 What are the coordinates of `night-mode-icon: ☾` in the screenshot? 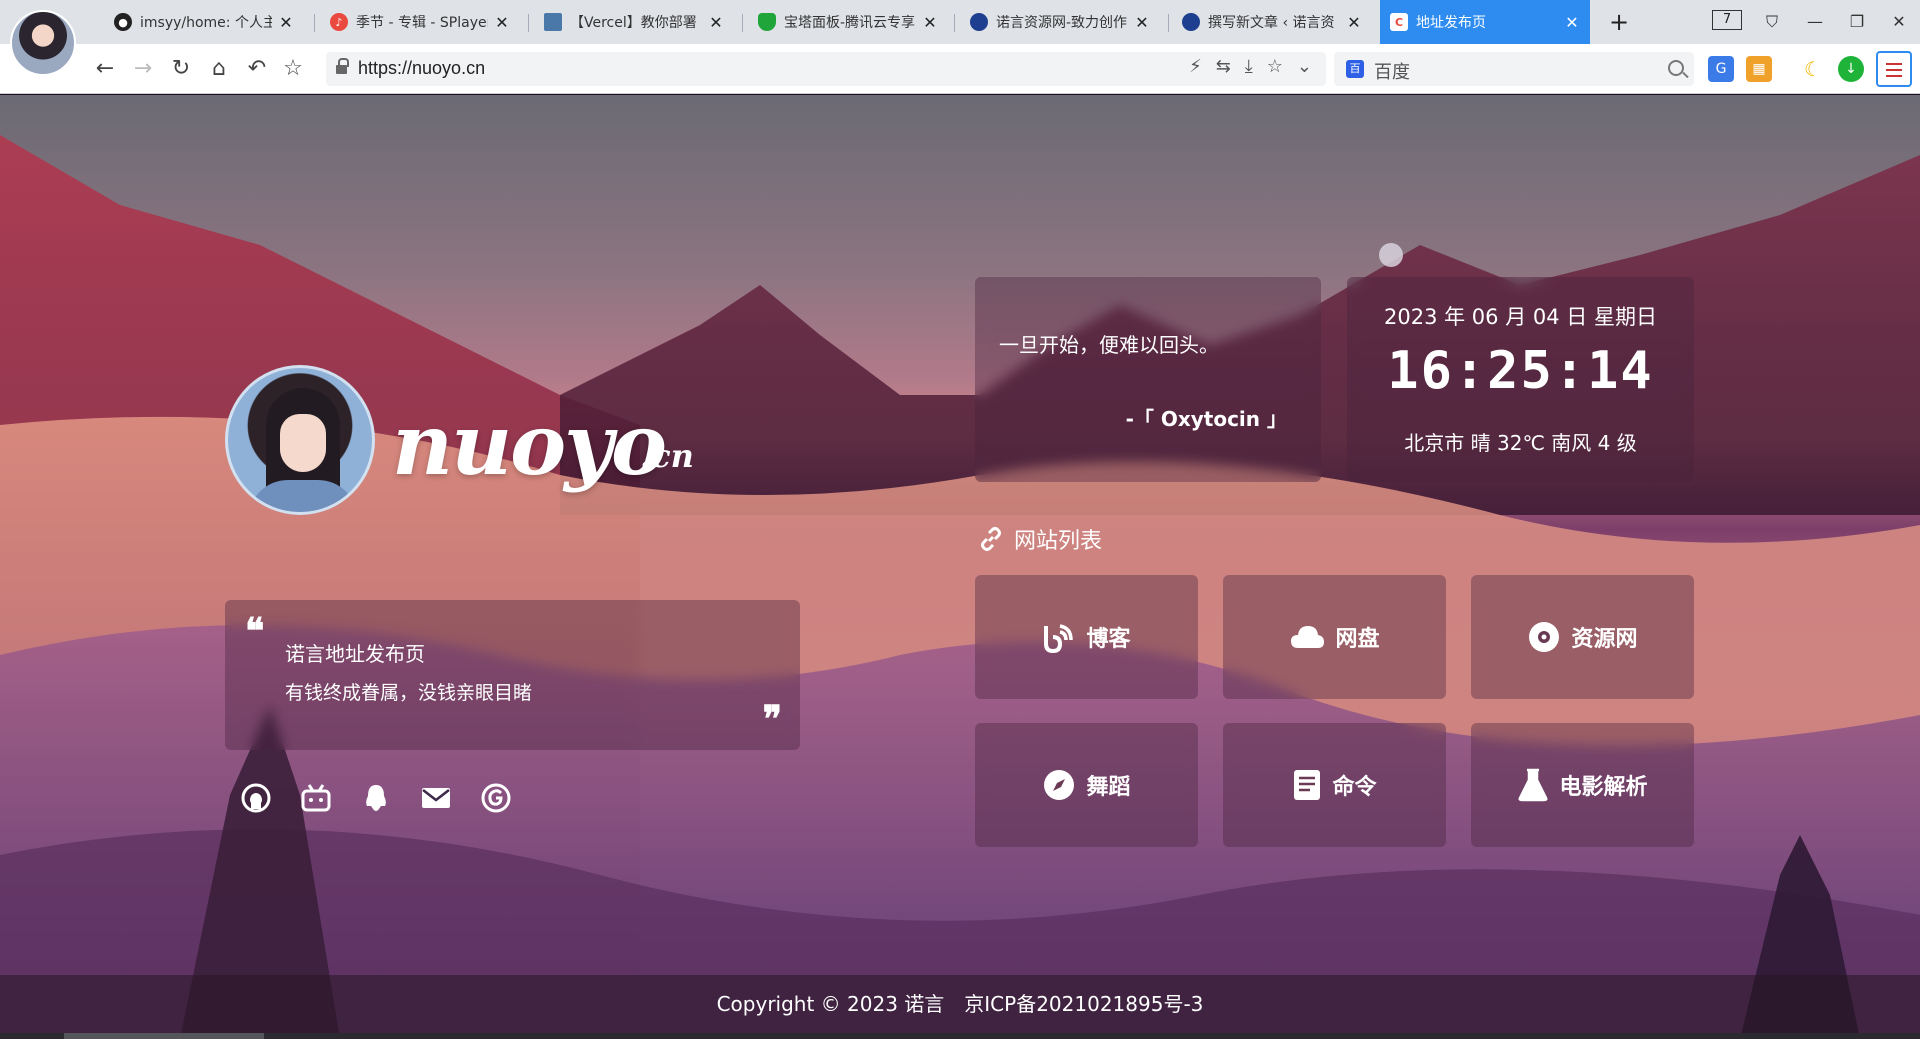 It's located at (1813, 69).